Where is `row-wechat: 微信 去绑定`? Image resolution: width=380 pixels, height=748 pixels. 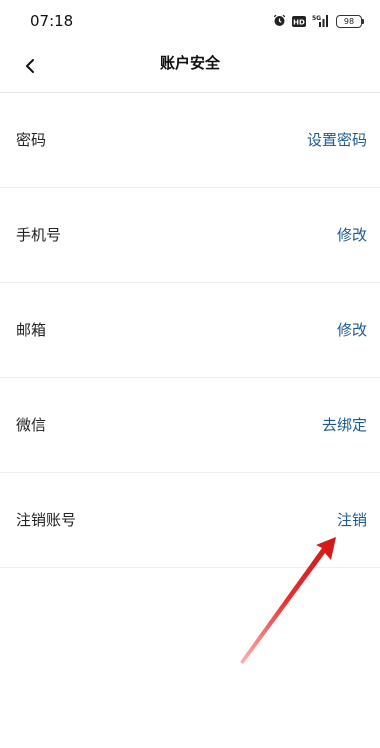
row-wechat: 微信 去绑定 is located at coordinates (190, 425).